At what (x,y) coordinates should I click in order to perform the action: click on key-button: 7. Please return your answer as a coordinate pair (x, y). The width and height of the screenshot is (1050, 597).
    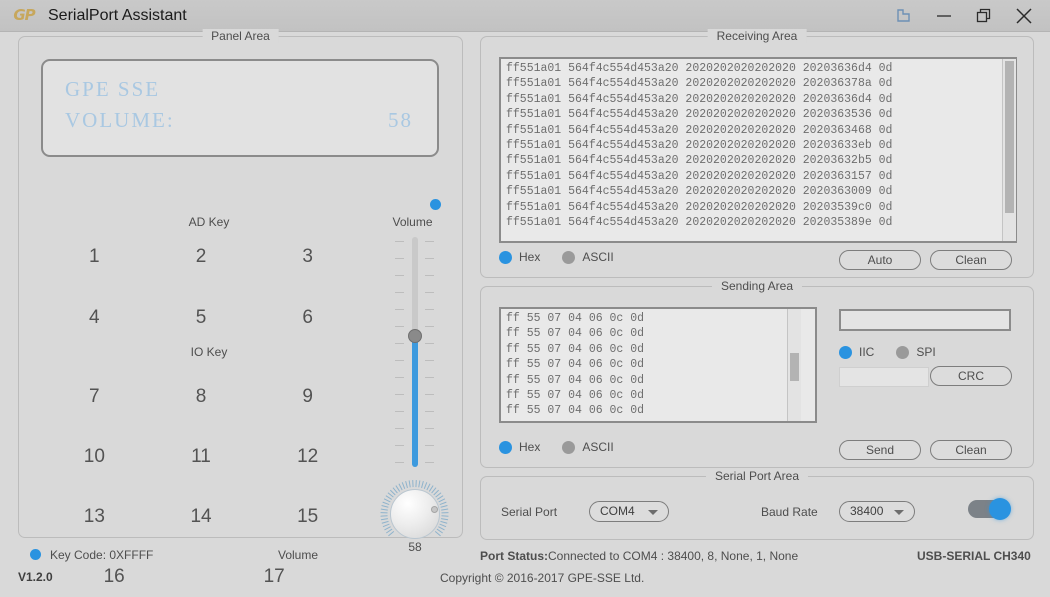
    Looking at the image, I should click on (94, 397).